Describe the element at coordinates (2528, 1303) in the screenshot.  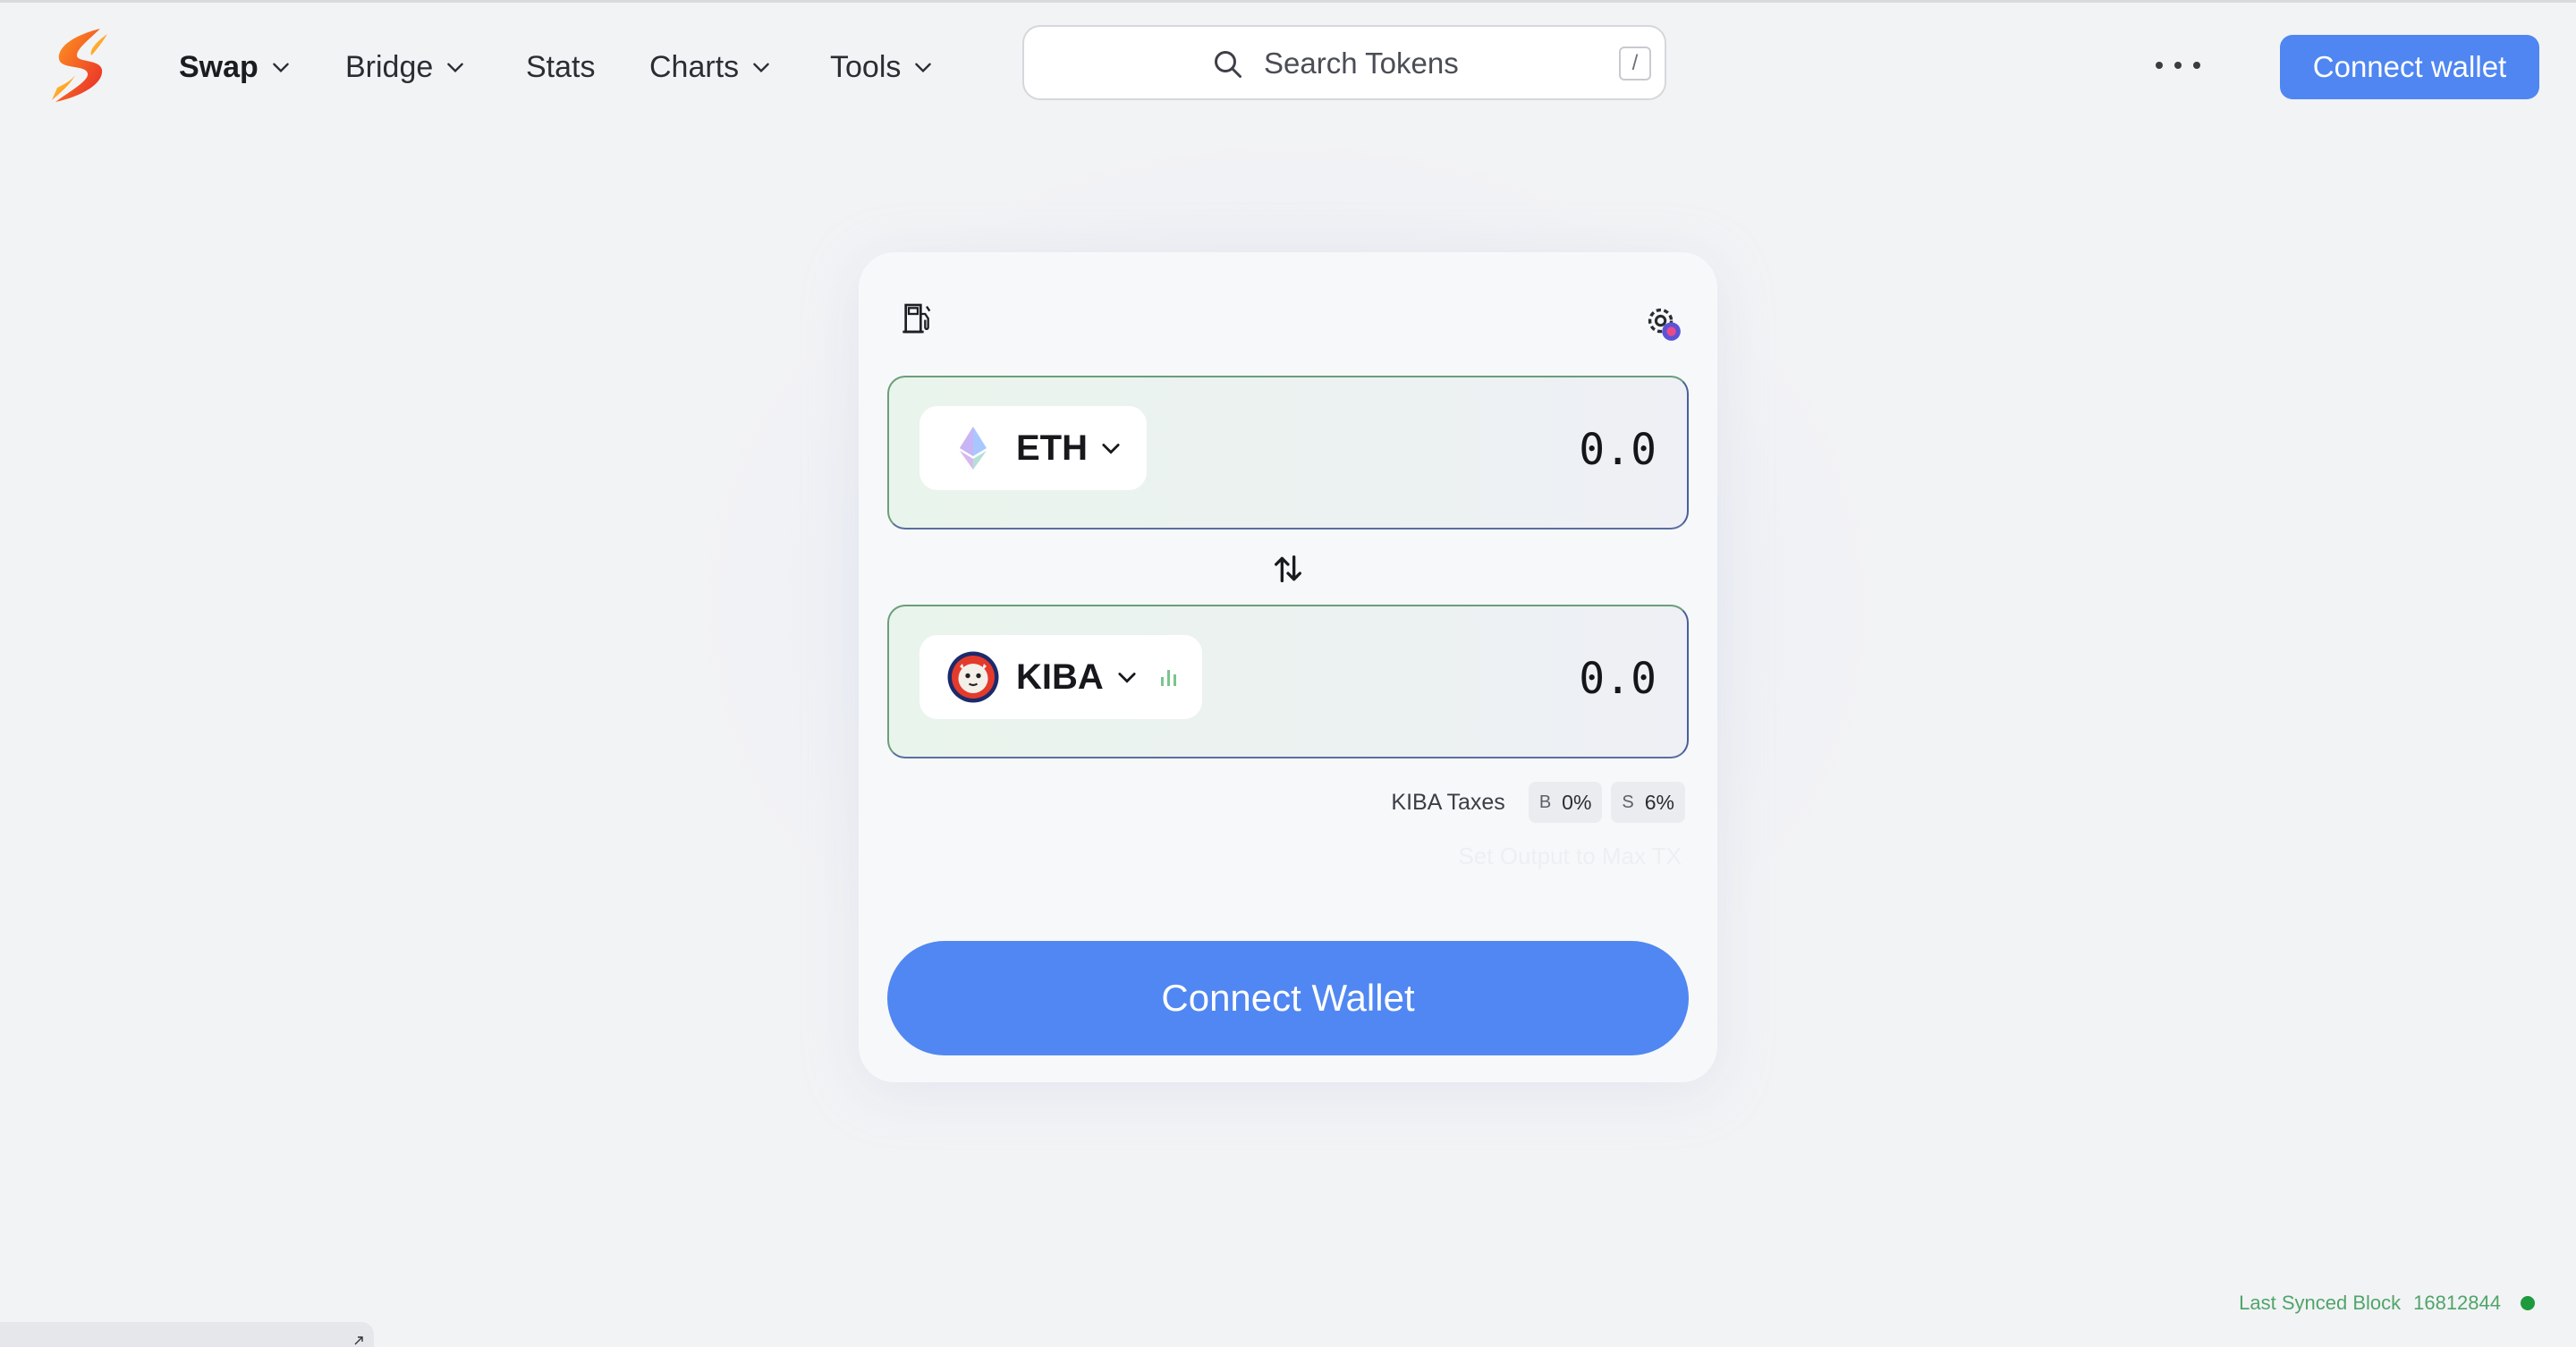
I see `status-dot` at that location.